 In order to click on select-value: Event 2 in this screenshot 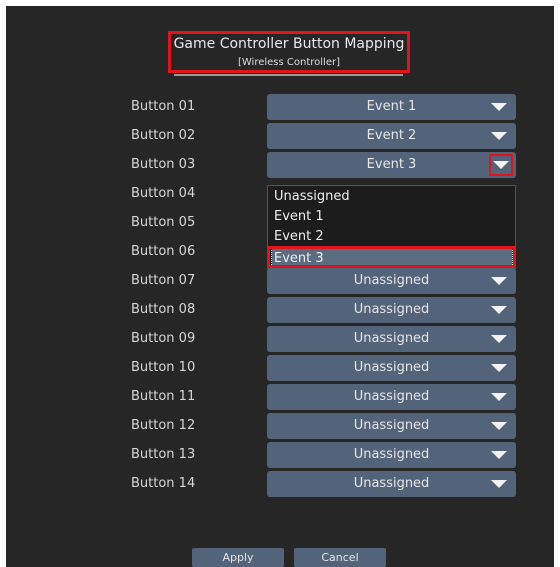, I will do `click(391, 135)`.